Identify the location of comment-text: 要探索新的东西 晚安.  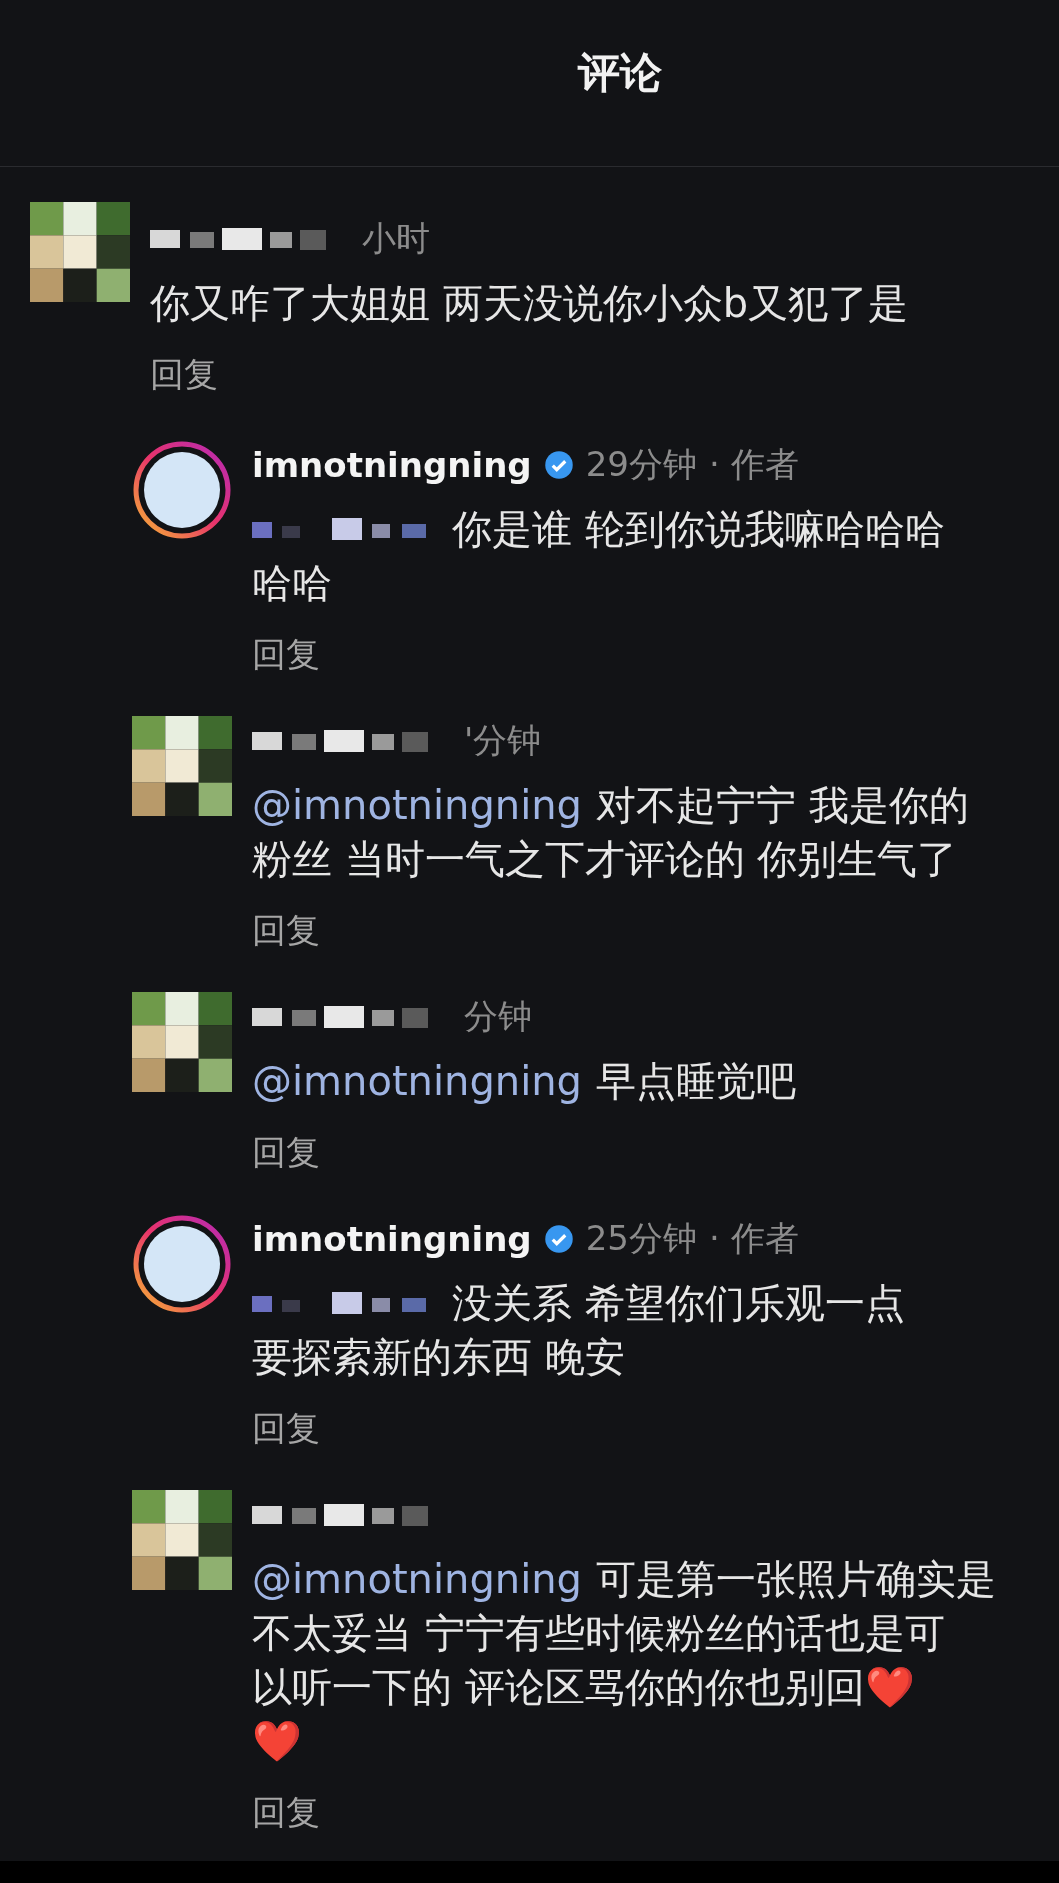
(438, 1357).